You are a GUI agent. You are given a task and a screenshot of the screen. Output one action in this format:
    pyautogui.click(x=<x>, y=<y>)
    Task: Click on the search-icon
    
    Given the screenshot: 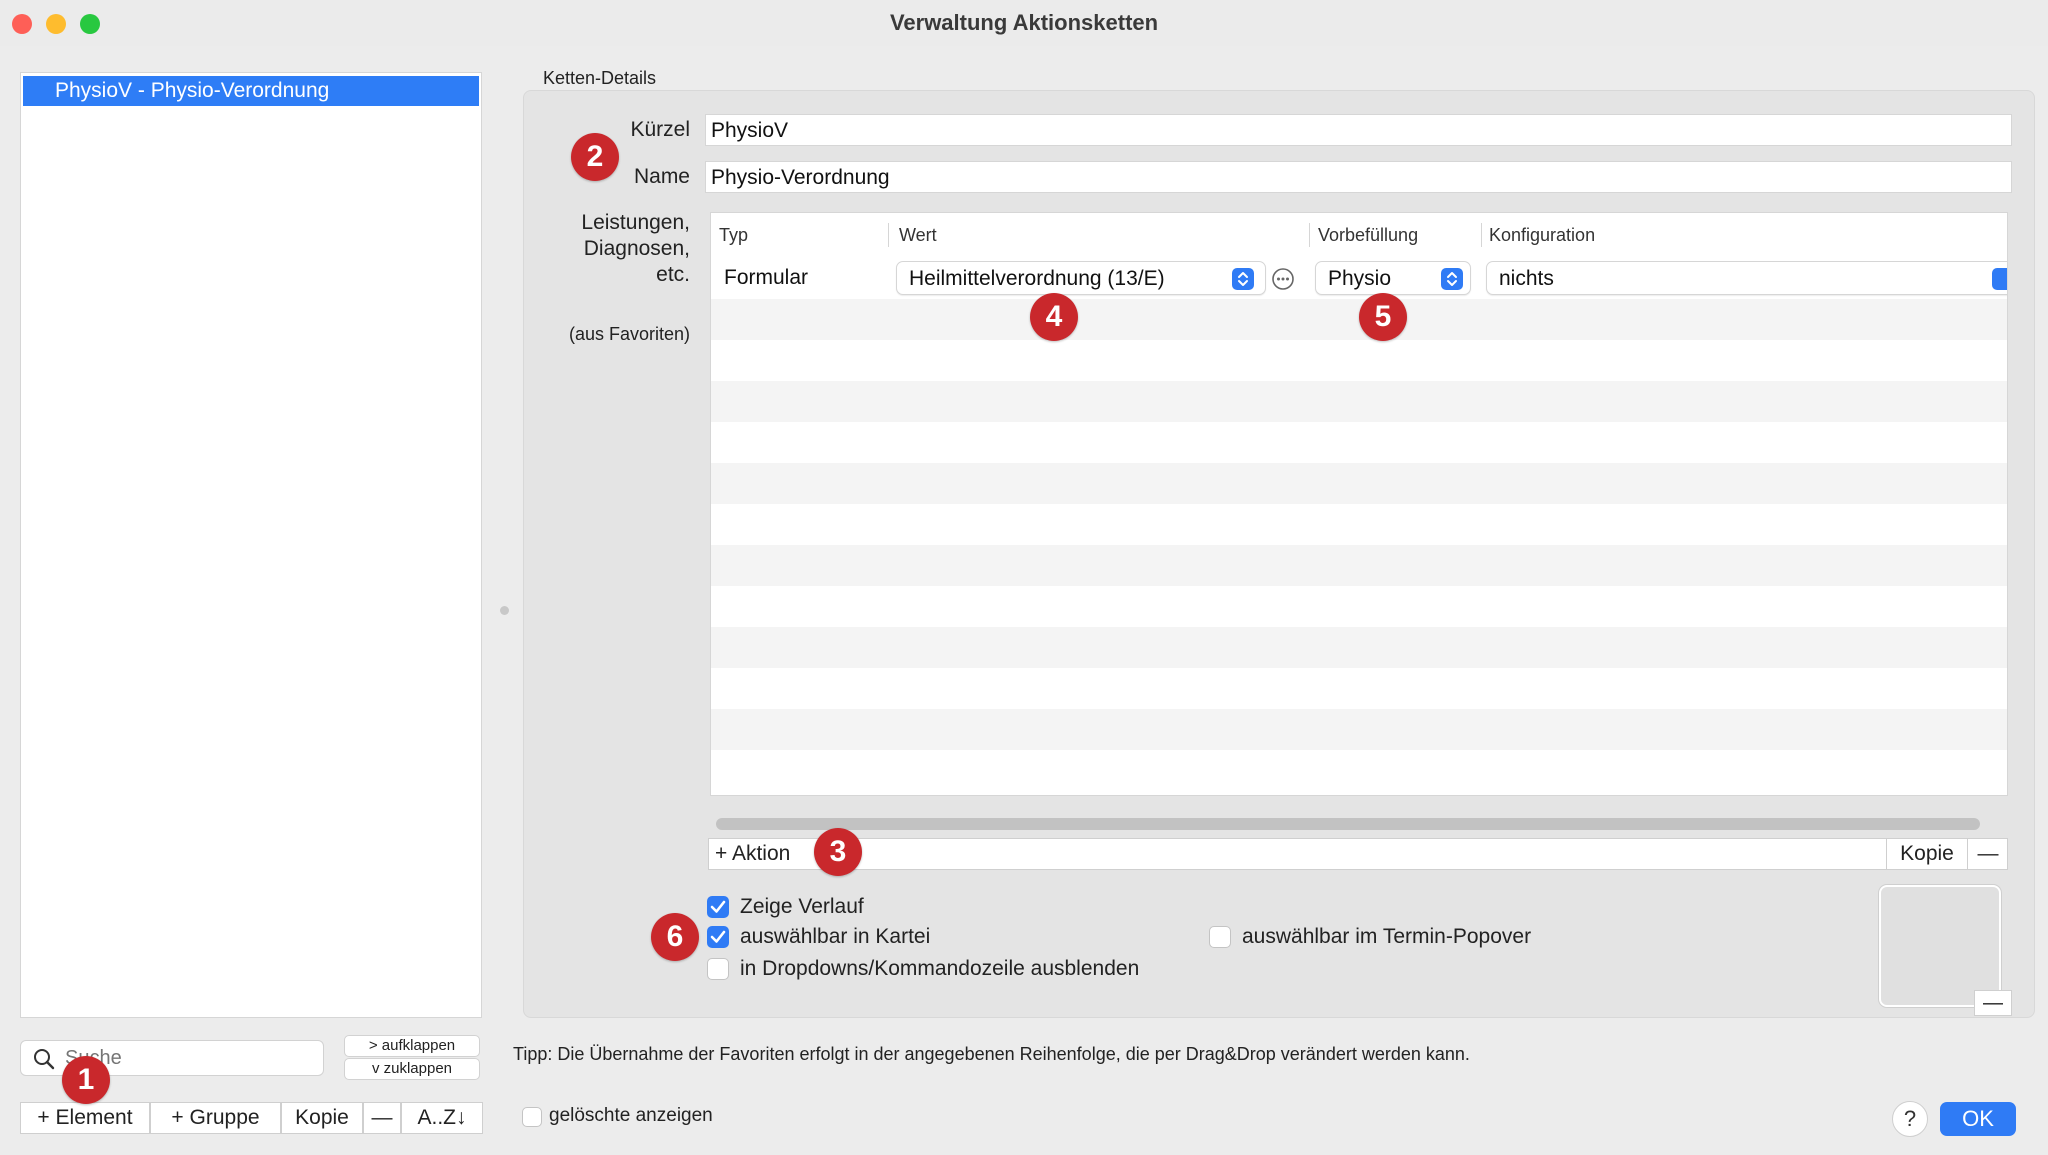 What is the action you would take?
    pyautogui.click(x=44, y=1059)
    